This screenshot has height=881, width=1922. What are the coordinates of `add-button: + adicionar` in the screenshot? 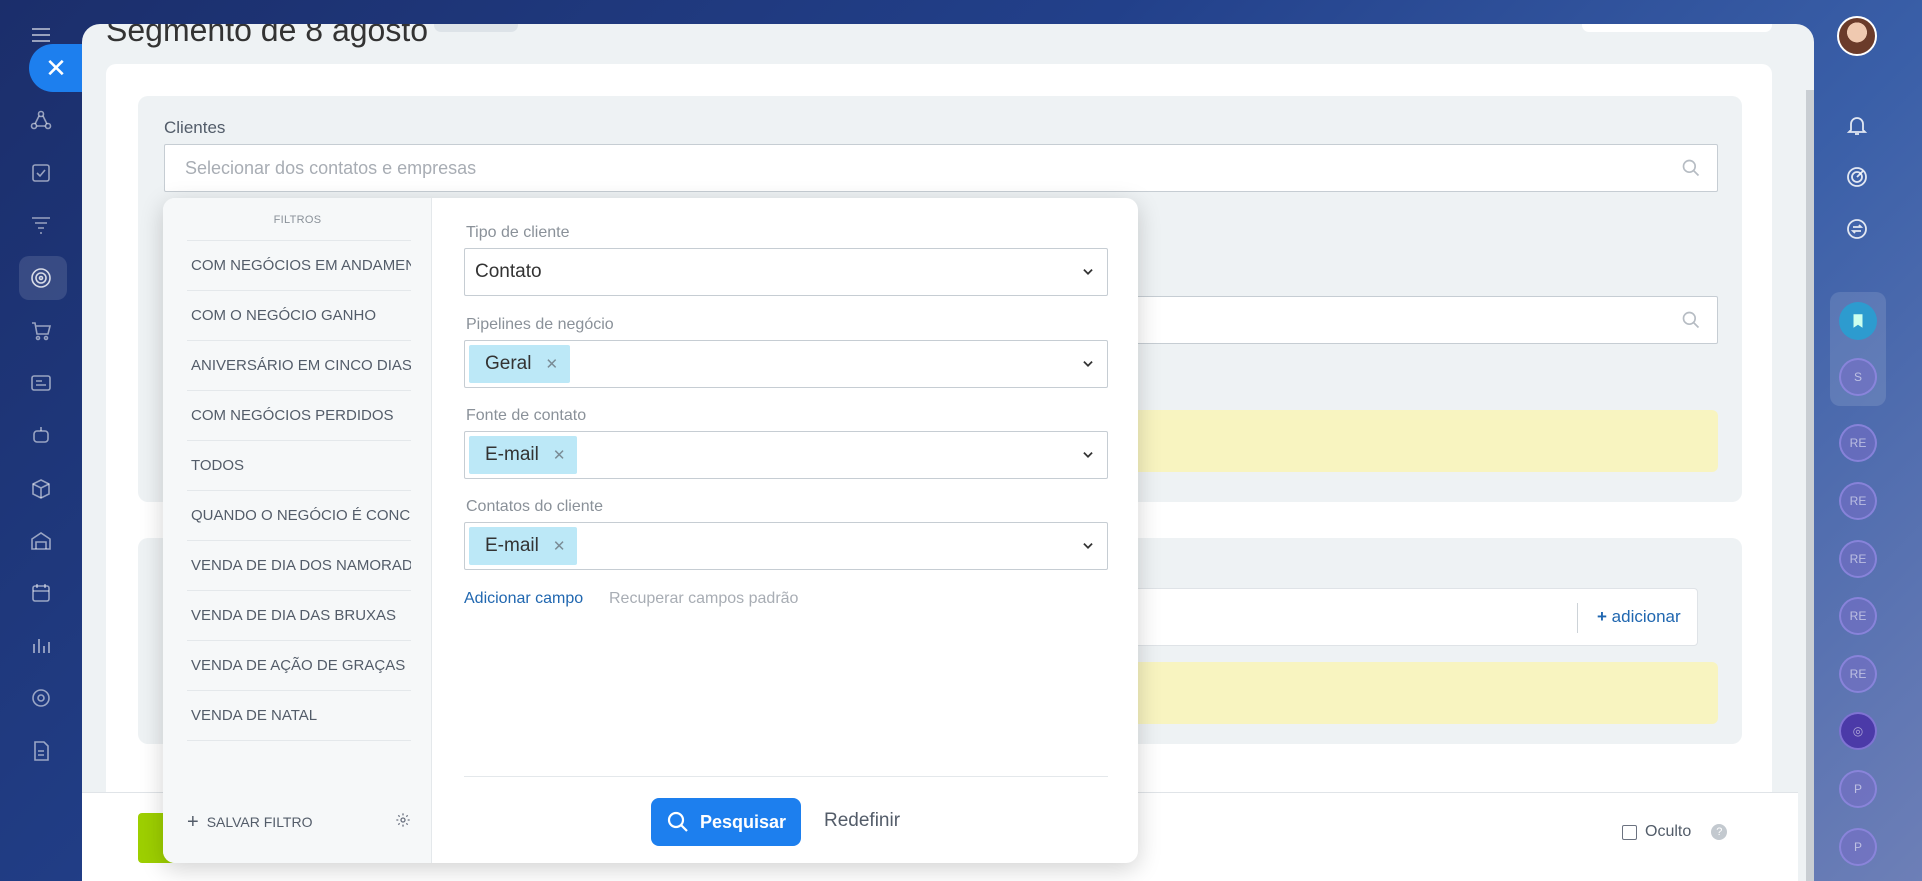 It's located at (1639, 617).